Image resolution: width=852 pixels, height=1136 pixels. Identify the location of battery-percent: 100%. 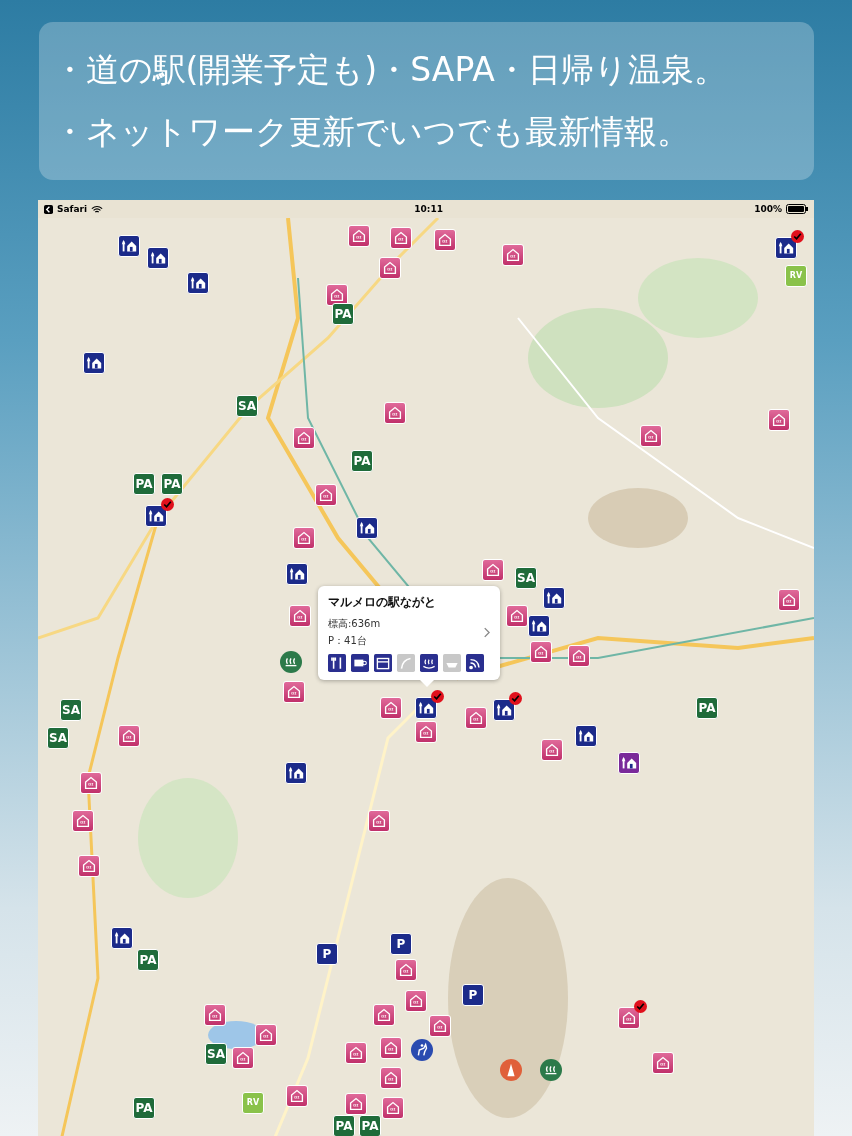
(768, 209).